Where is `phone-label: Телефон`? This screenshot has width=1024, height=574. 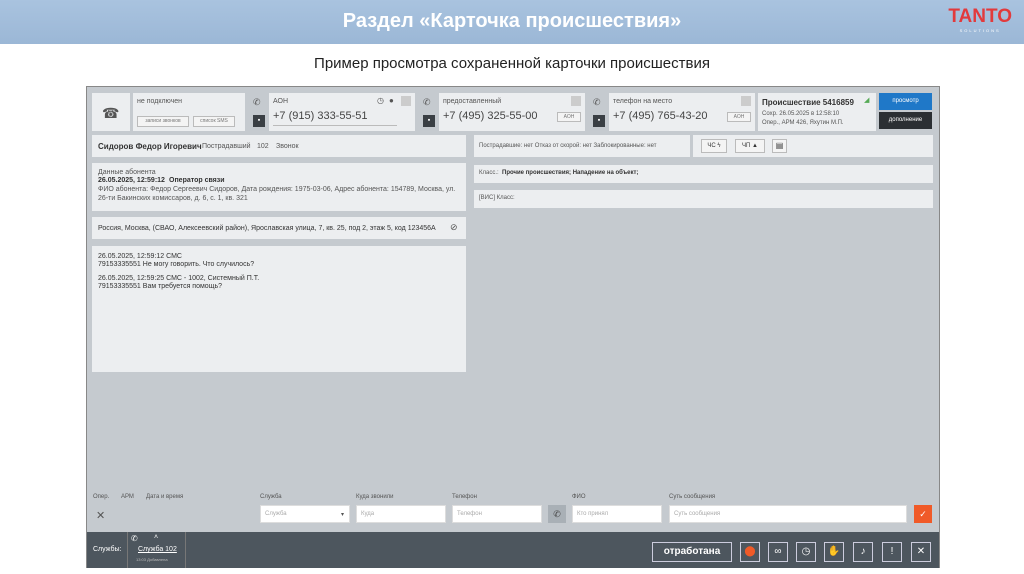 phone-label: Телефон is located at coordinates (464, 497).